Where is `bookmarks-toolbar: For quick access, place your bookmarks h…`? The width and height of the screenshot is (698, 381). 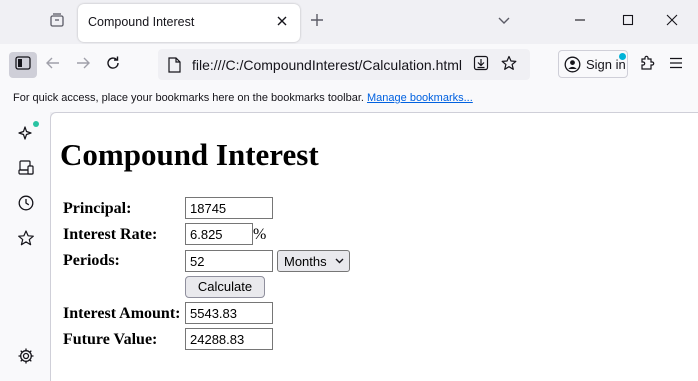
bookmarks-toolbar: For quick access, place your bookmarks h… is located at coordinates (349, 98).